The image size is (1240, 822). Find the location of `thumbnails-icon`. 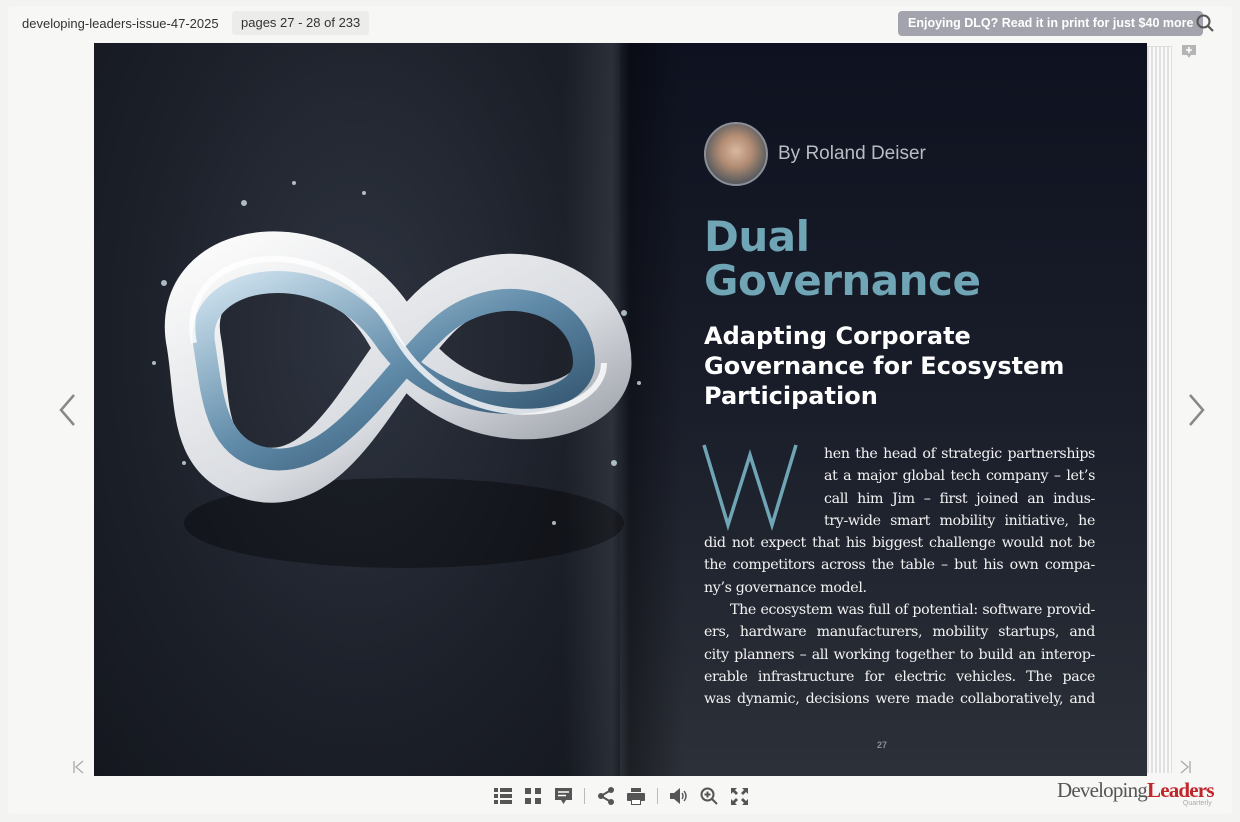

thumbnails-icon is located at coordinates (533, 796).